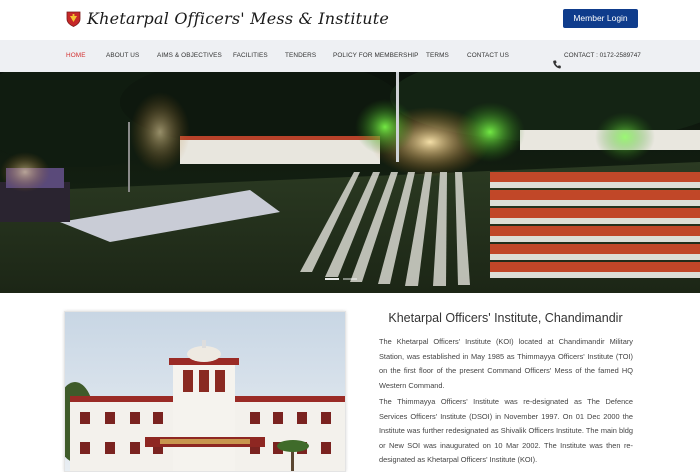 The width and height of the screenshot is (700, 472). I want to click on nav-item-about-us: ABOUT US, so click(122, 56).